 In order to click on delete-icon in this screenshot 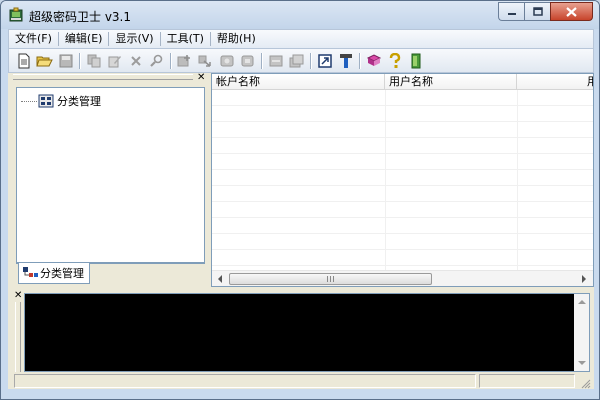, I will do `click(135, 60)`.